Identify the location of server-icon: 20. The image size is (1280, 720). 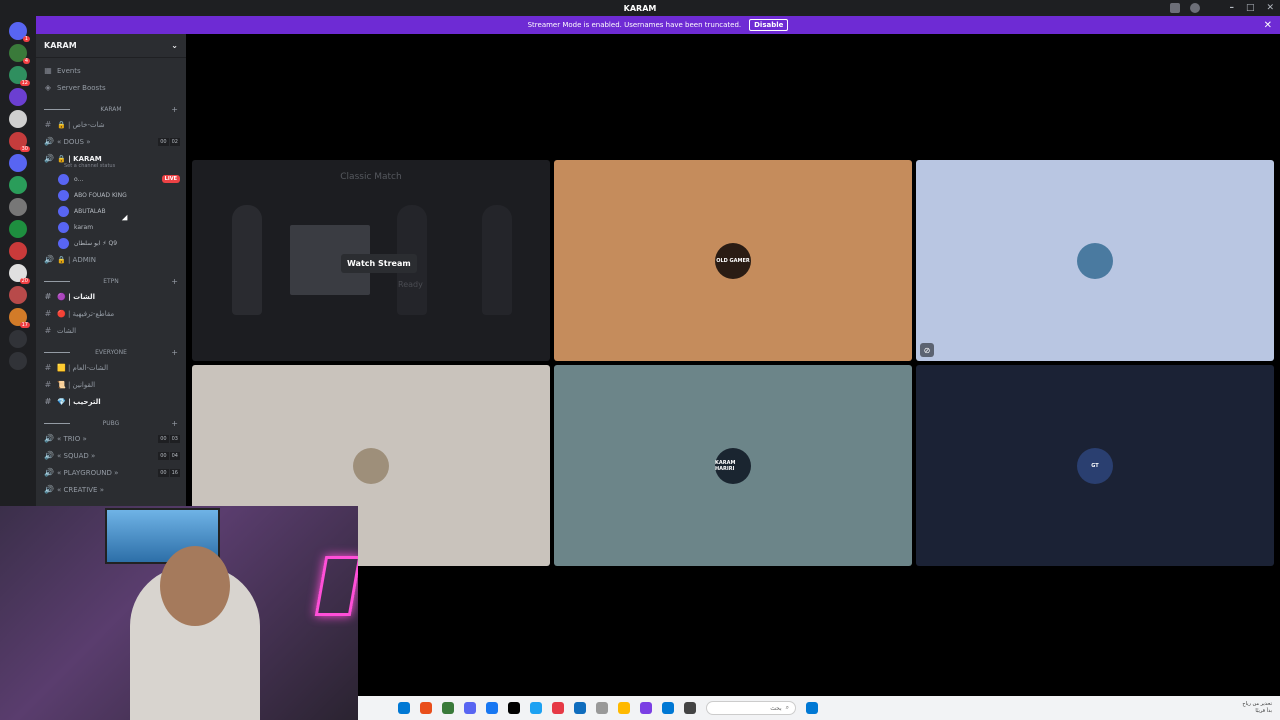
(19, 274).